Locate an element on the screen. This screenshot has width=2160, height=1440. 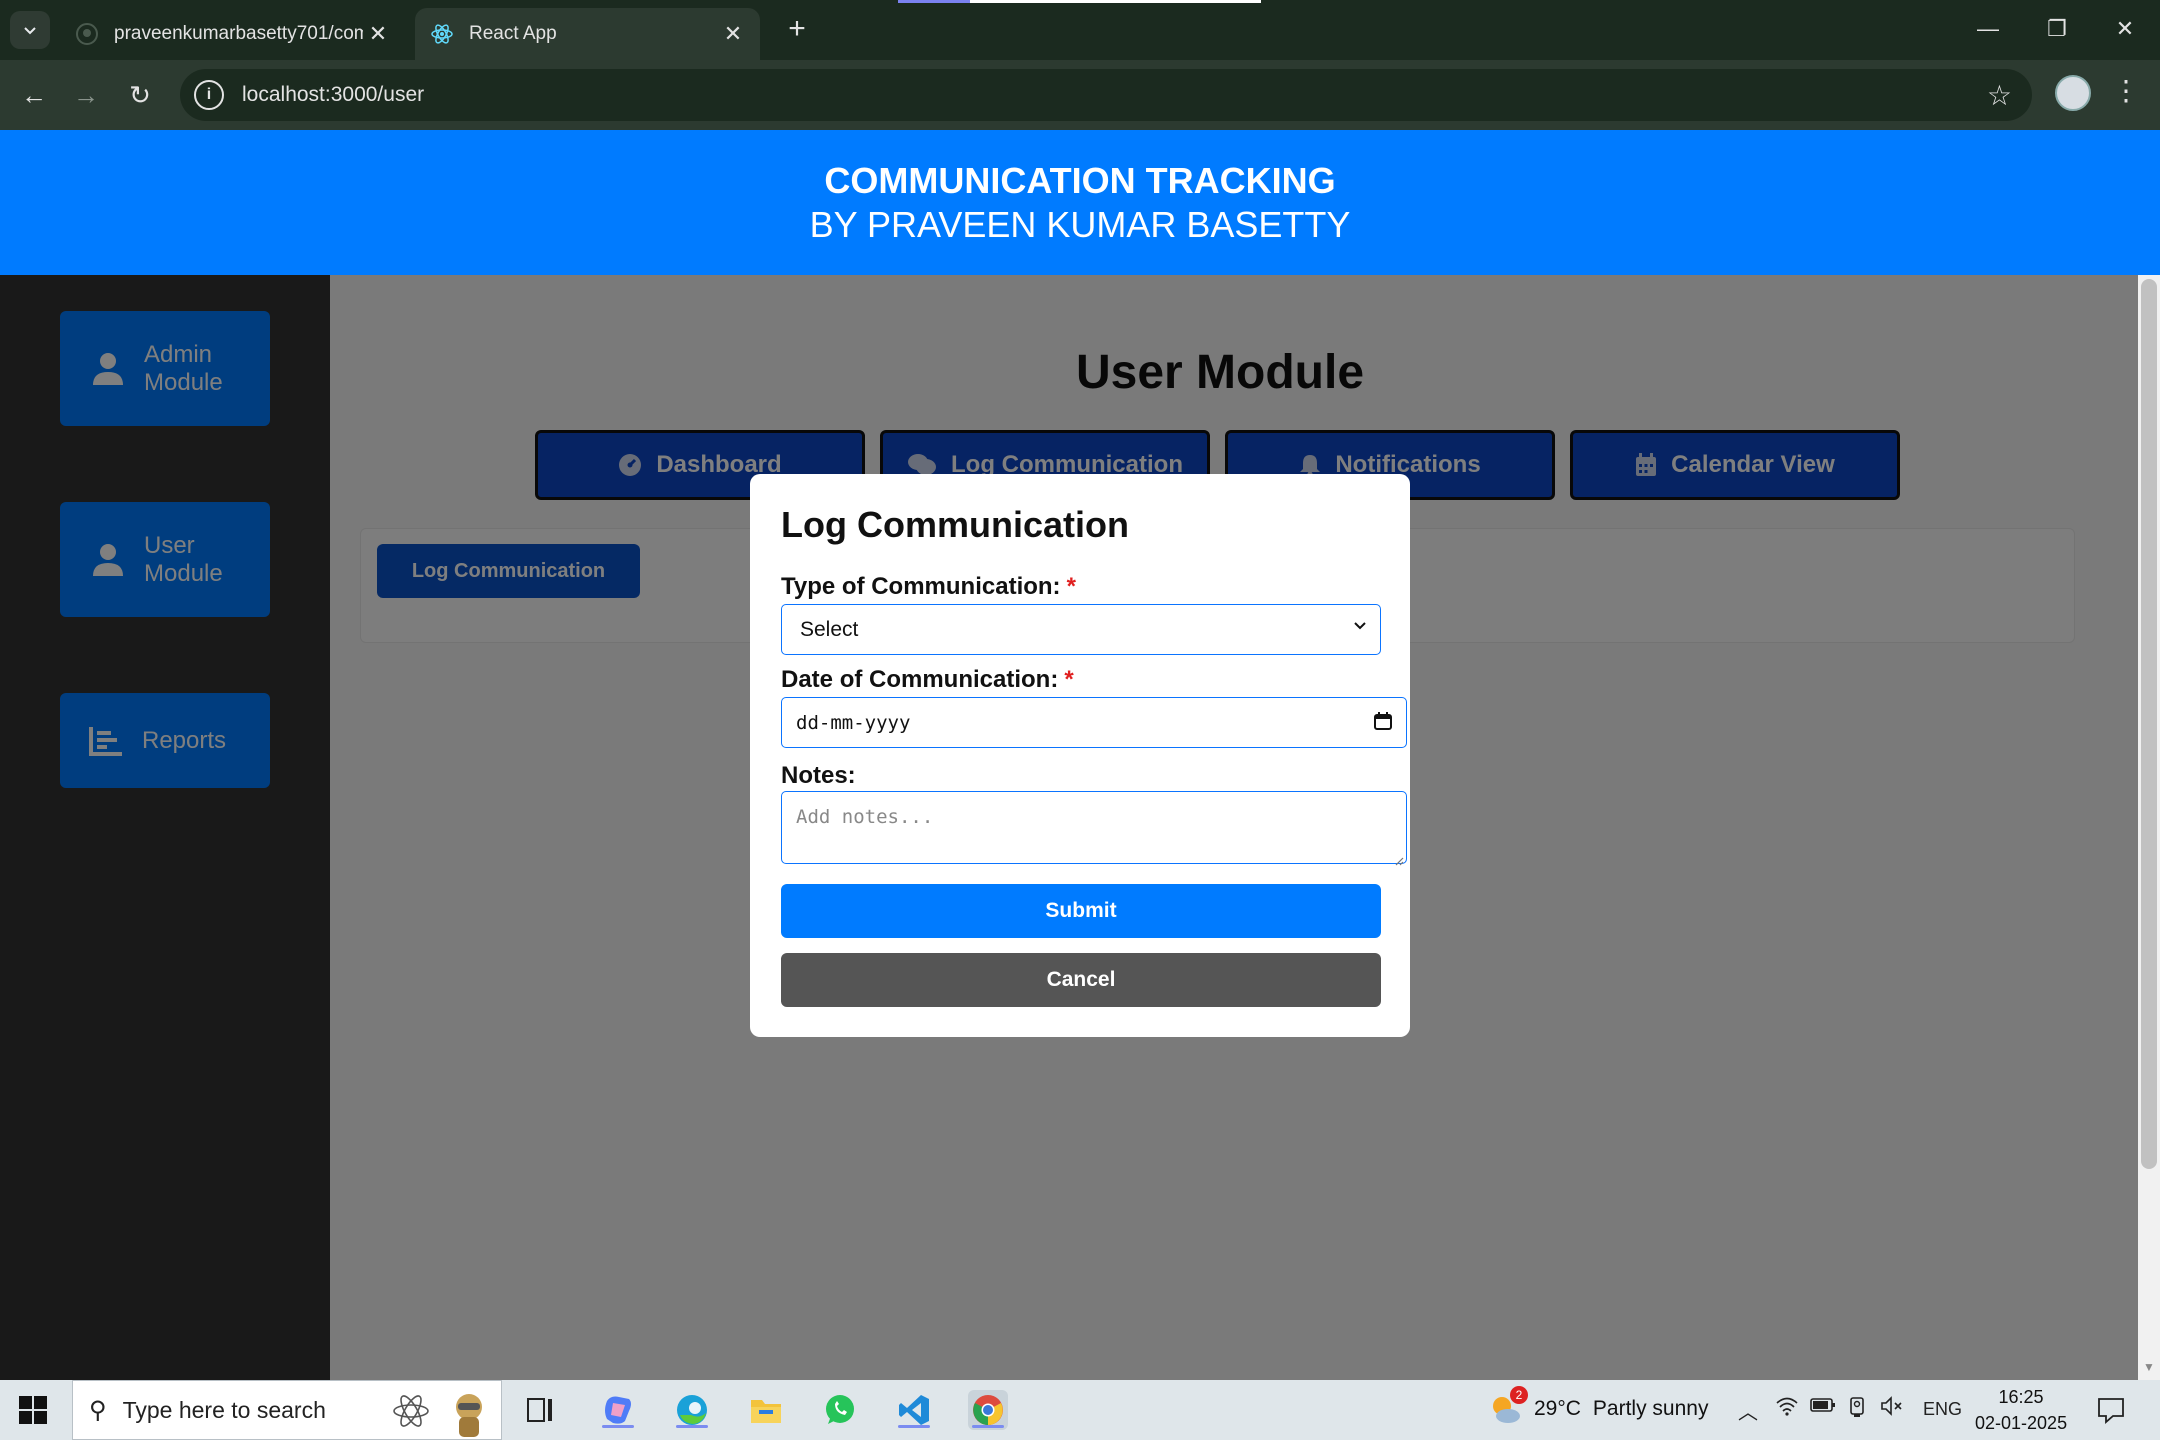
resize-grip-icon is located at coordinates (1398, 857).